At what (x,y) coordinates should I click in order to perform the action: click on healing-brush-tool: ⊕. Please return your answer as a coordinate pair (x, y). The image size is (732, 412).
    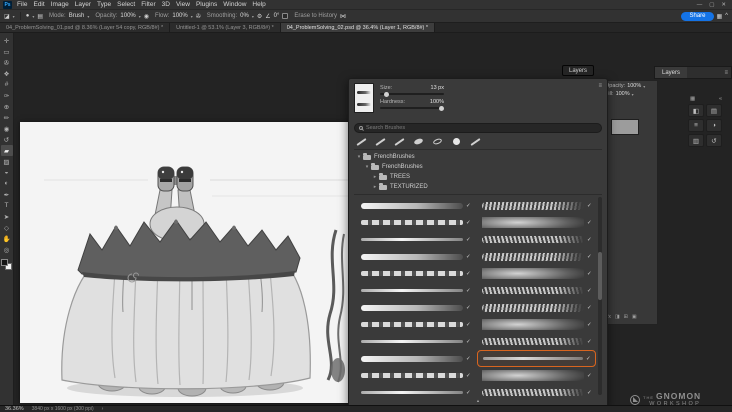
    Looking at the image, I should click on (7, 106).